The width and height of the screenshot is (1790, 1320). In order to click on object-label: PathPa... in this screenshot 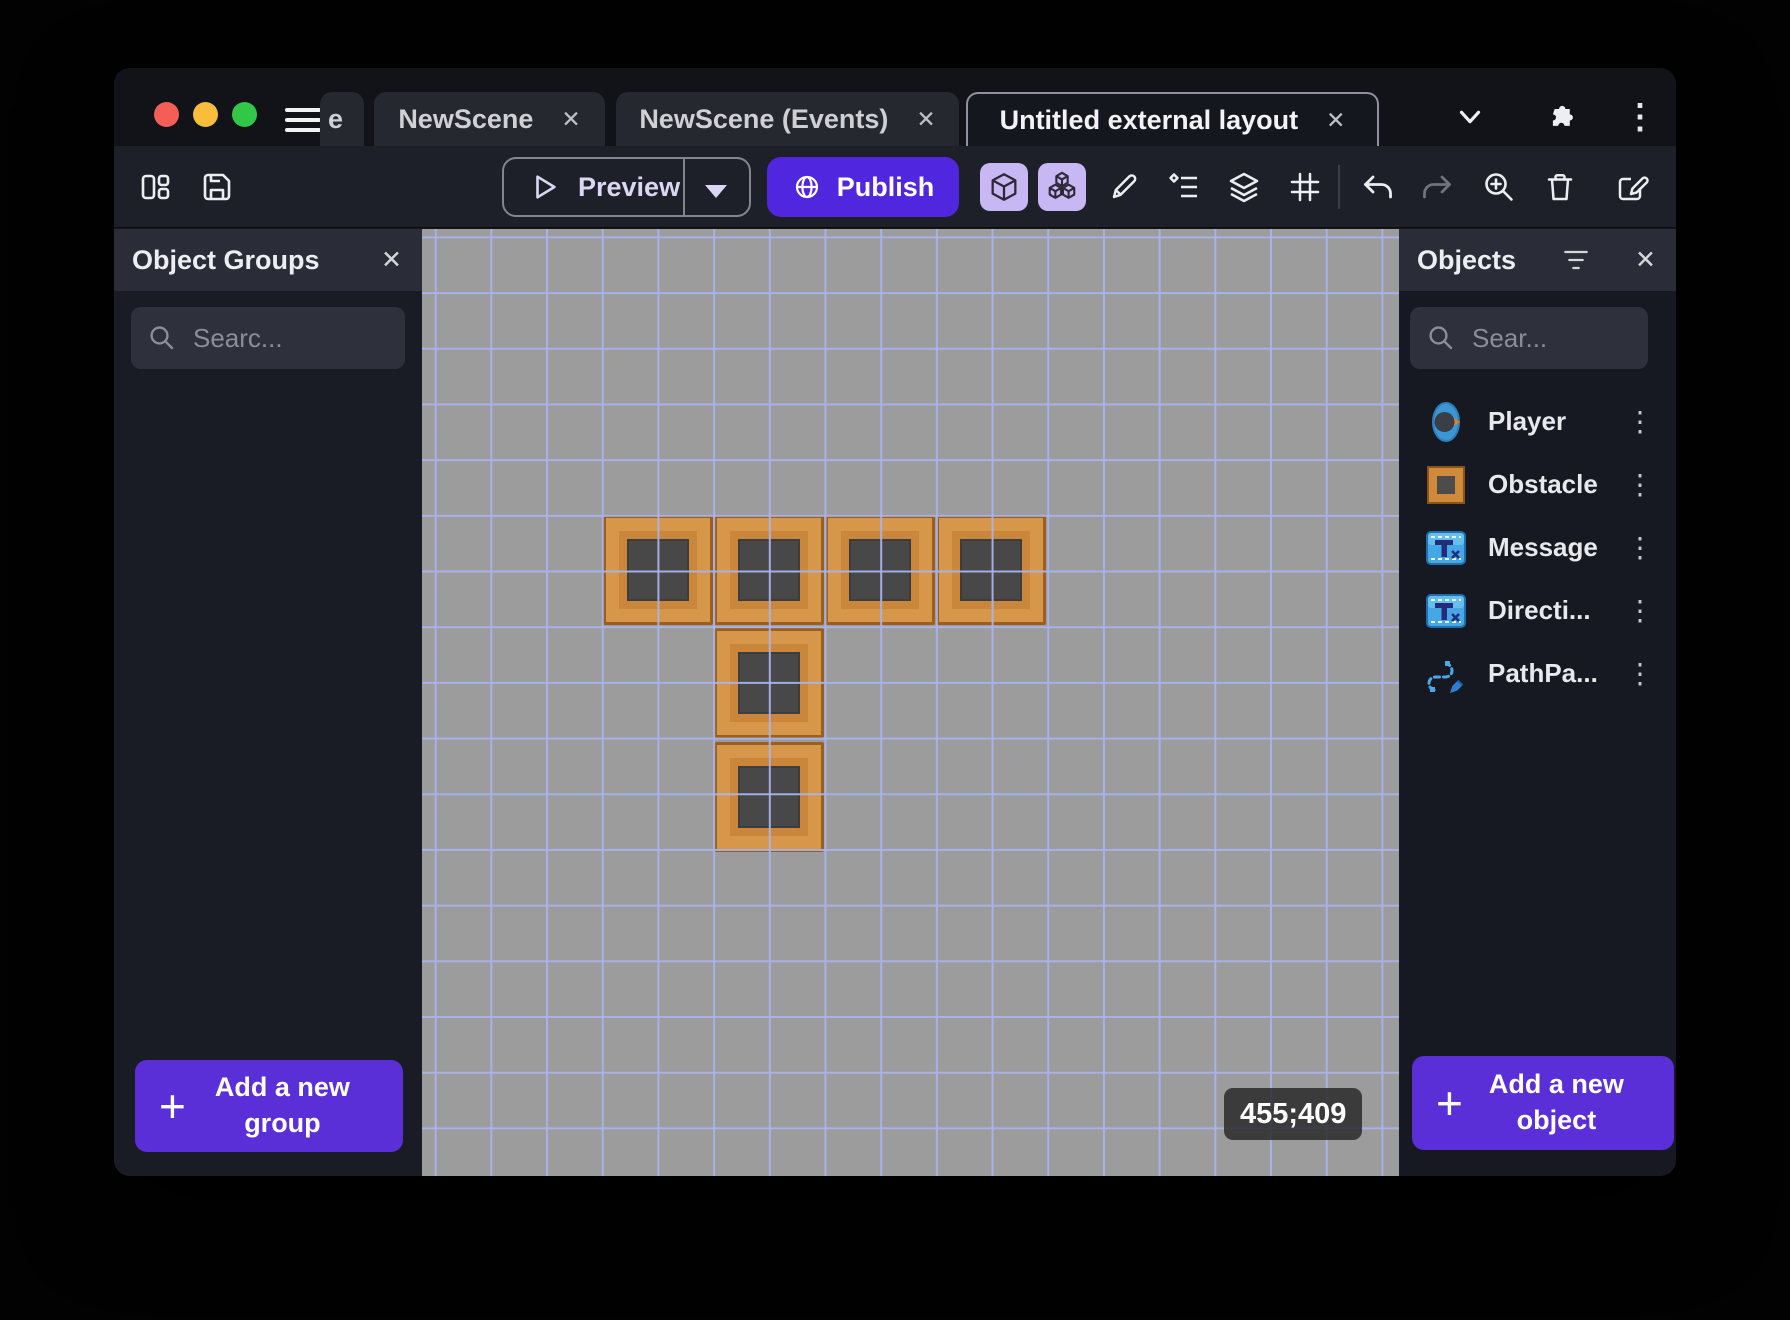, I will do `click(1543, 673)`.